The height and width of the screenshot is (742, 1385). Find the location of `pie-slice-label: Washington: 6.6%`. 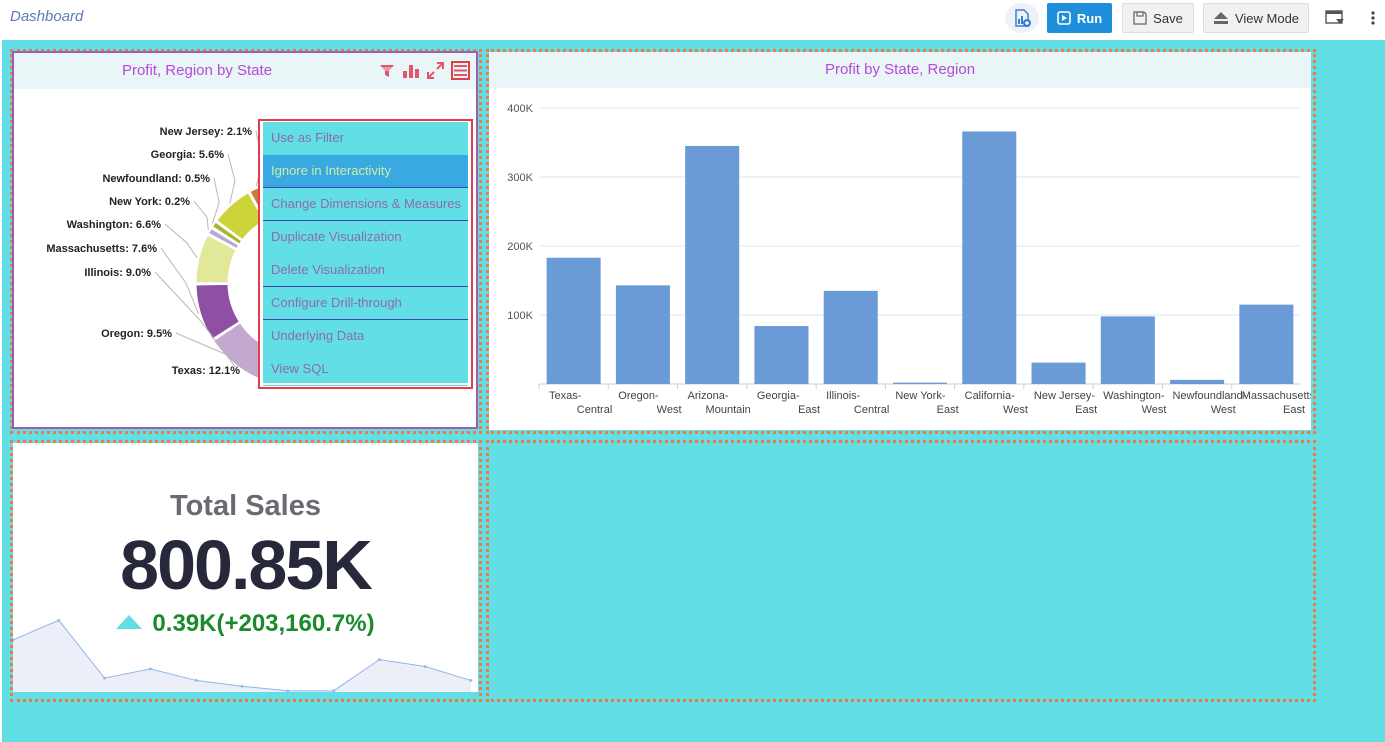

pie-slice-label: Washington: 6.6% is located at coordinates (114, 225).